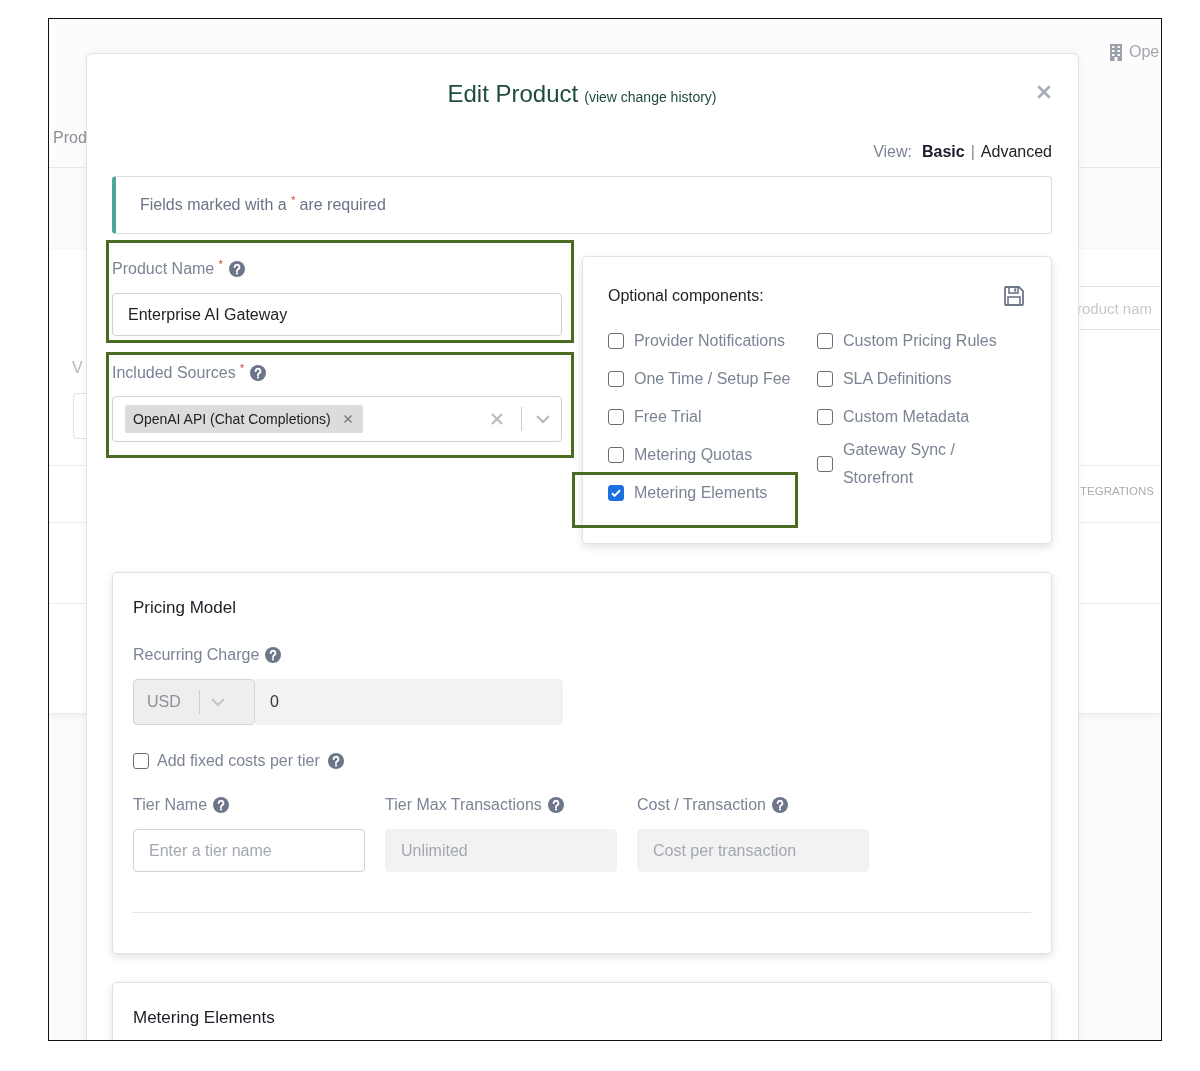  I want to click on column-header: TEGRATIONS, so click(1117, 491).